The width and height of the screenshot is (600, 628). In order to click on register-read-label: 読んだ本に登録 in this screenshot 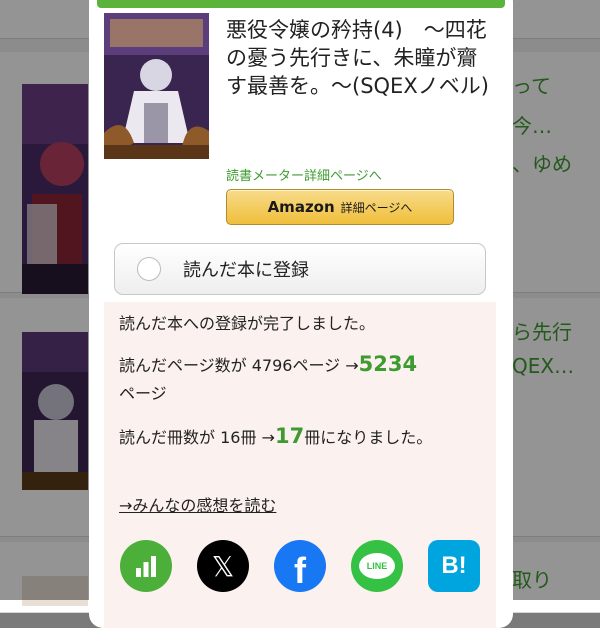, I will do `click(246, 270)`.